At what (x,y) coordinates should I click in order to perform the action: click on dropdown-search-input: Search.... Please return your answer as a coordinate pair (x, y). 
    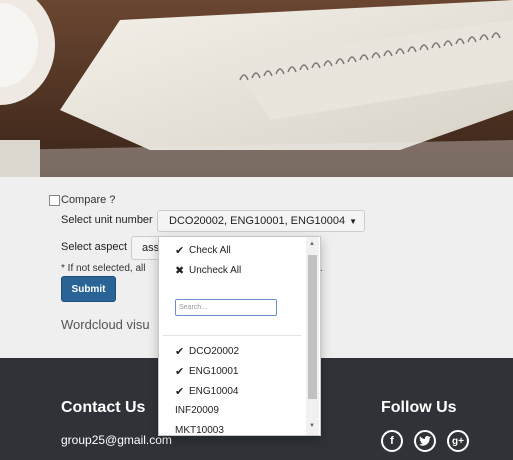
    Looking at the image, I should click on (226, 307).